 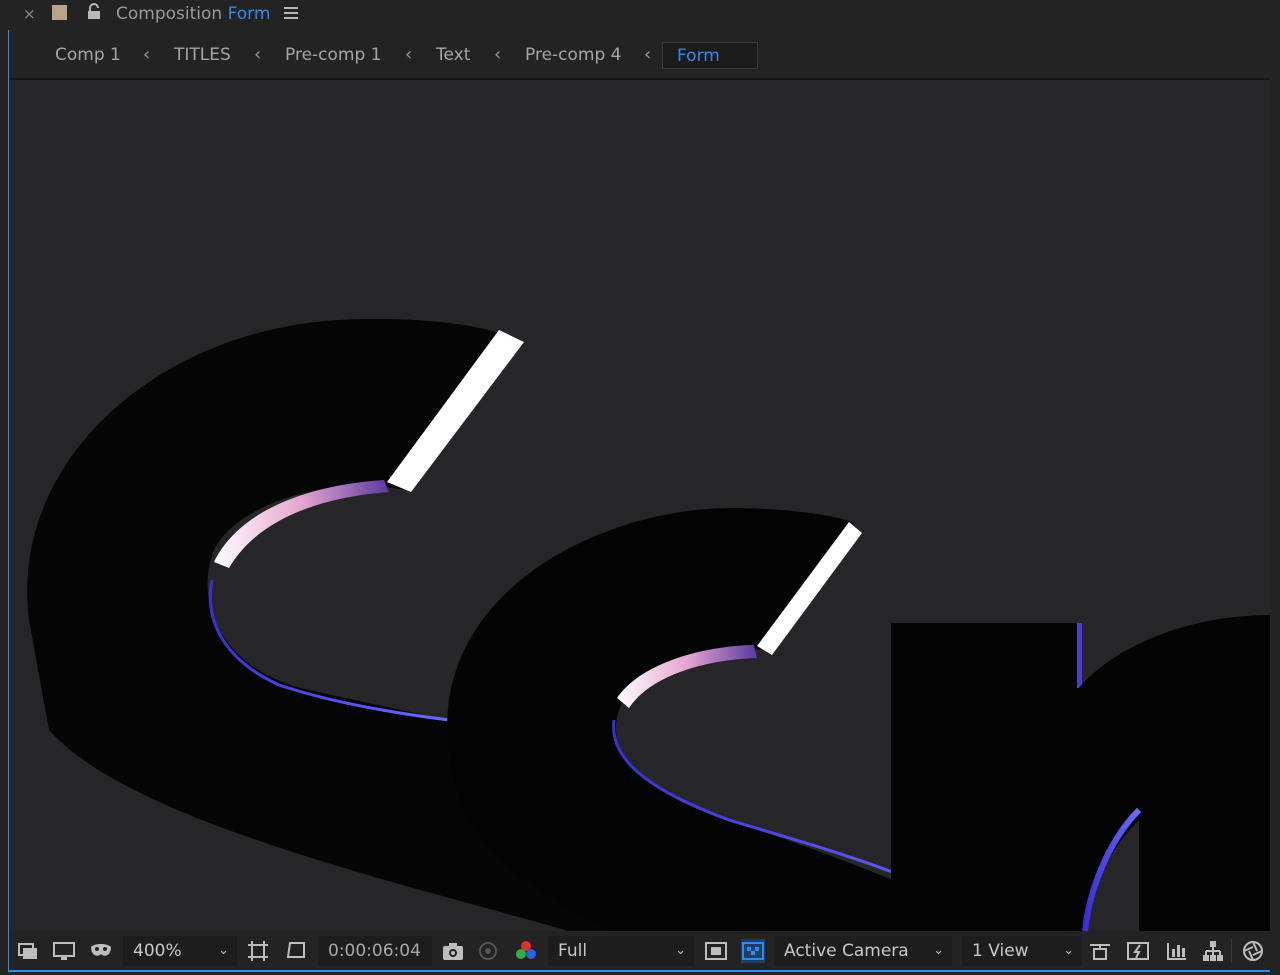 What do you see at coordinates (573, 55) in the screenshot?
I see `breadcrumb-pre-comp-4: Pre-comp 4` at bounding box center [573, 55].